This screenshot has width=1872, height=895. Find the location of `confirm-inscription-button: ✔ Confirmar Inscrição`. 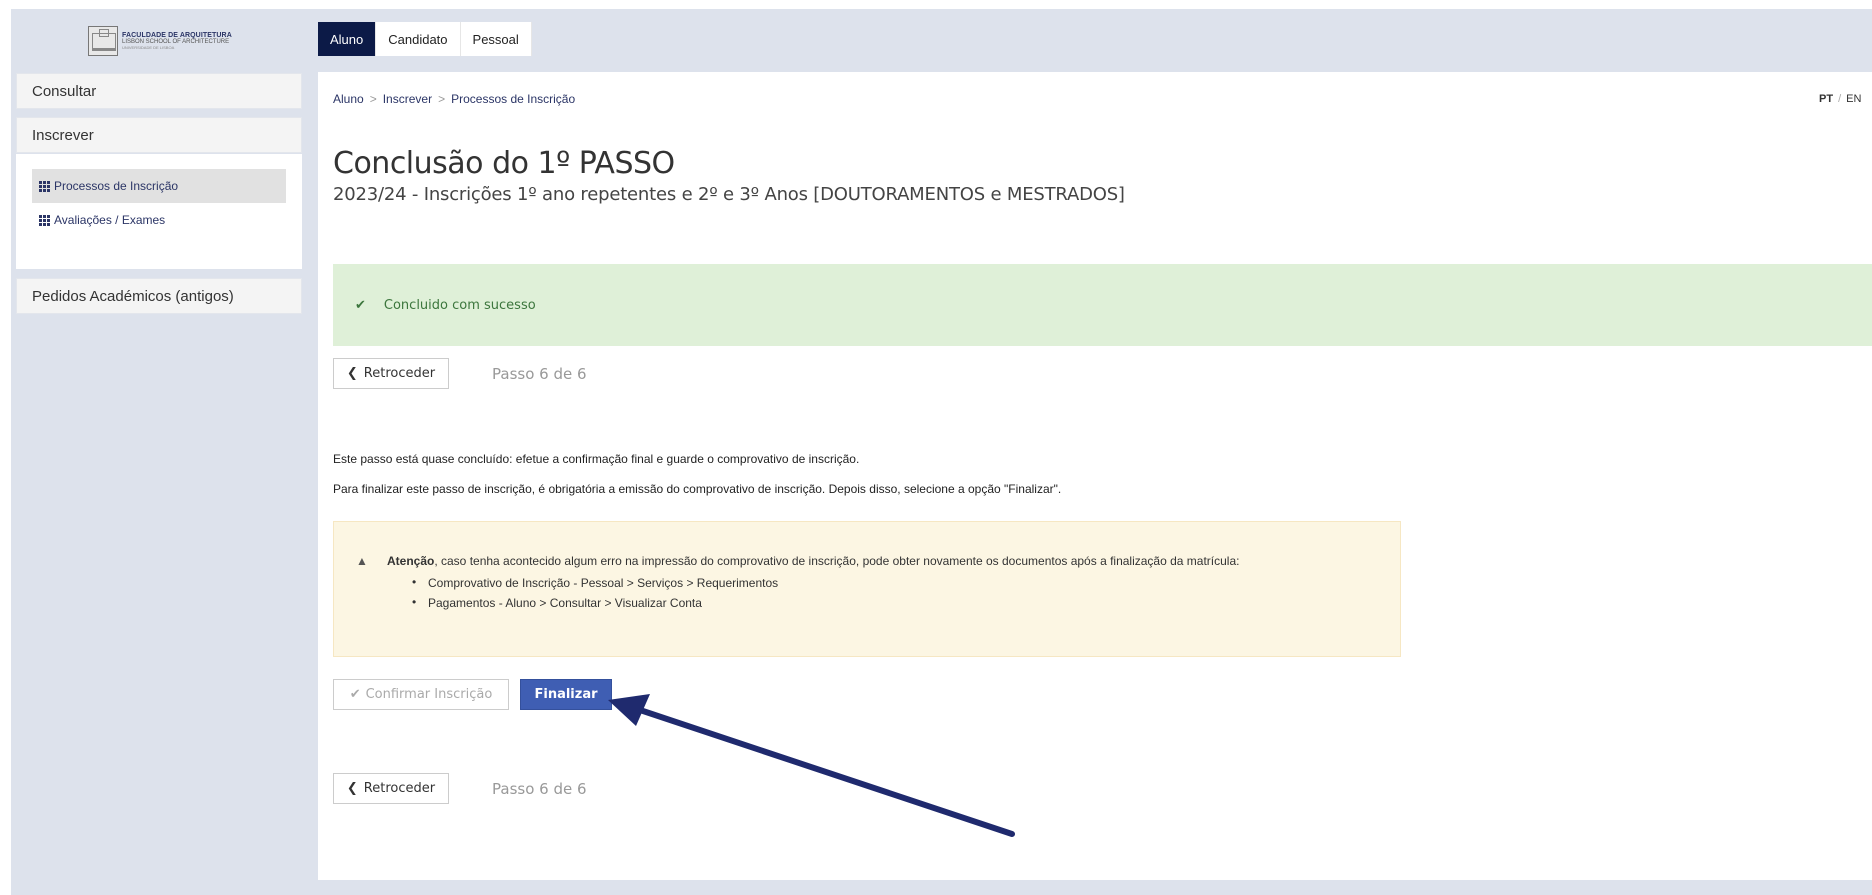

confirm-inscription-button: ✔ Confirmar Inscrição is located at coordinates (421, 694).